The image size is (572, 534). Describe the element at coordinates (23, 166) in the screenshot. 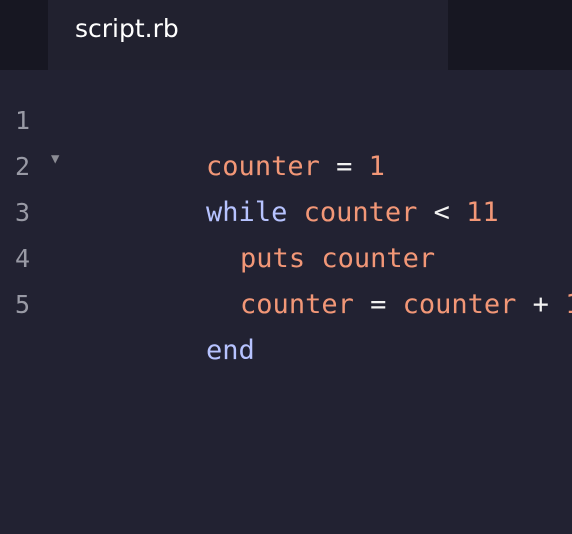

I see `line-number: 2` at that location.